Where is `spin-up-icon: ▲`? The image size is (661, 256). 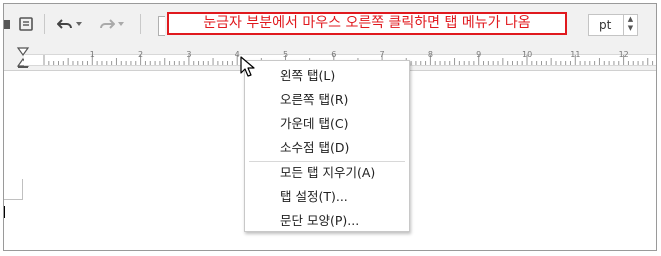 spin-up-icon: ▲ is located at coordinates (630, 19).